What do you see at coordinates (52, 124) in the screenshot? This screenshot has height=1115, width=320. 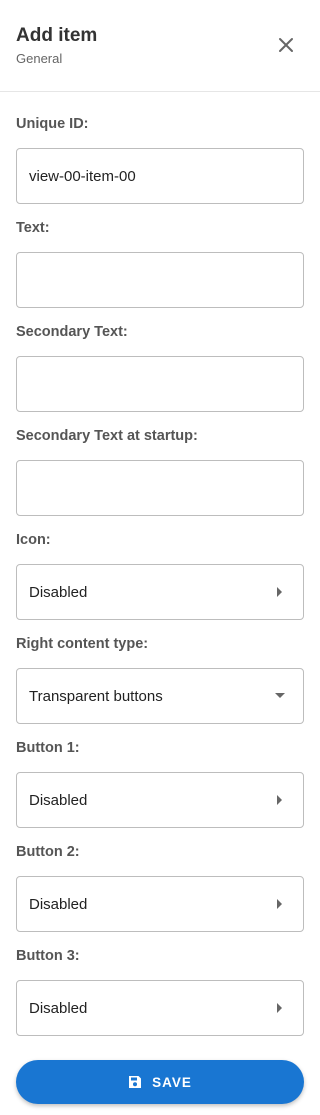 I see `unique-id-label: Unique ID:` at bounding box center [52, 124].